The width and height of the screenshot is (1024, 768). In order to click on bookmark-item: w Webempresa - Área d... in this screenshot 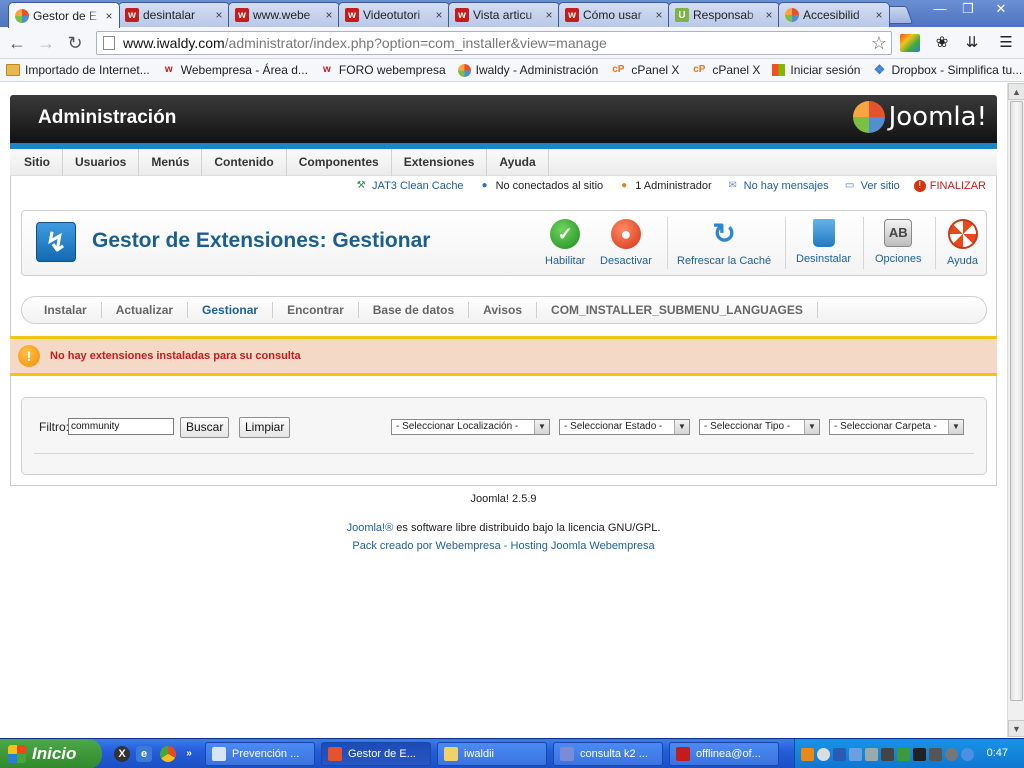, I will do `click(235, 70)`.